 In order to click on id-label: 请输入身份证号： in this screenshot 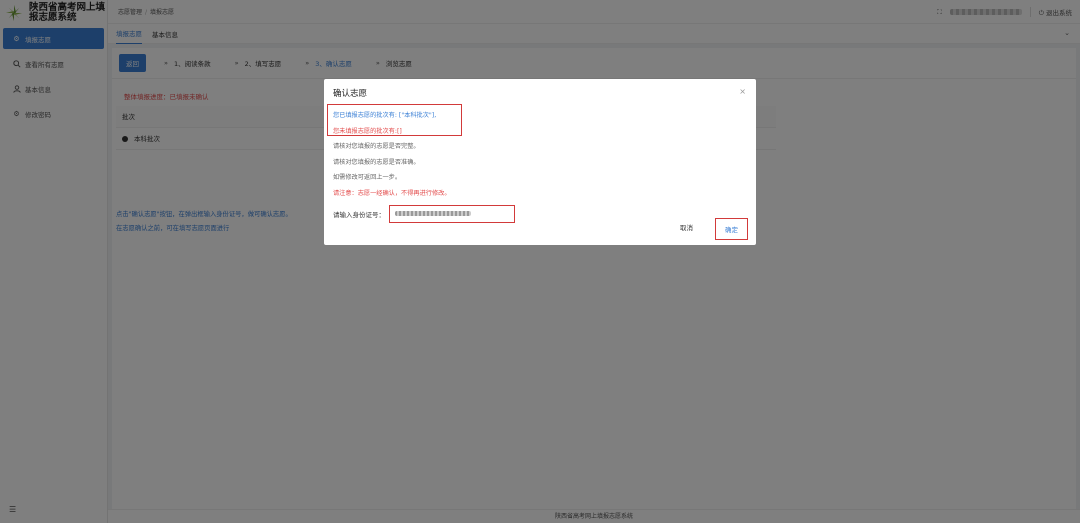, I will do `click(359, 214)`.